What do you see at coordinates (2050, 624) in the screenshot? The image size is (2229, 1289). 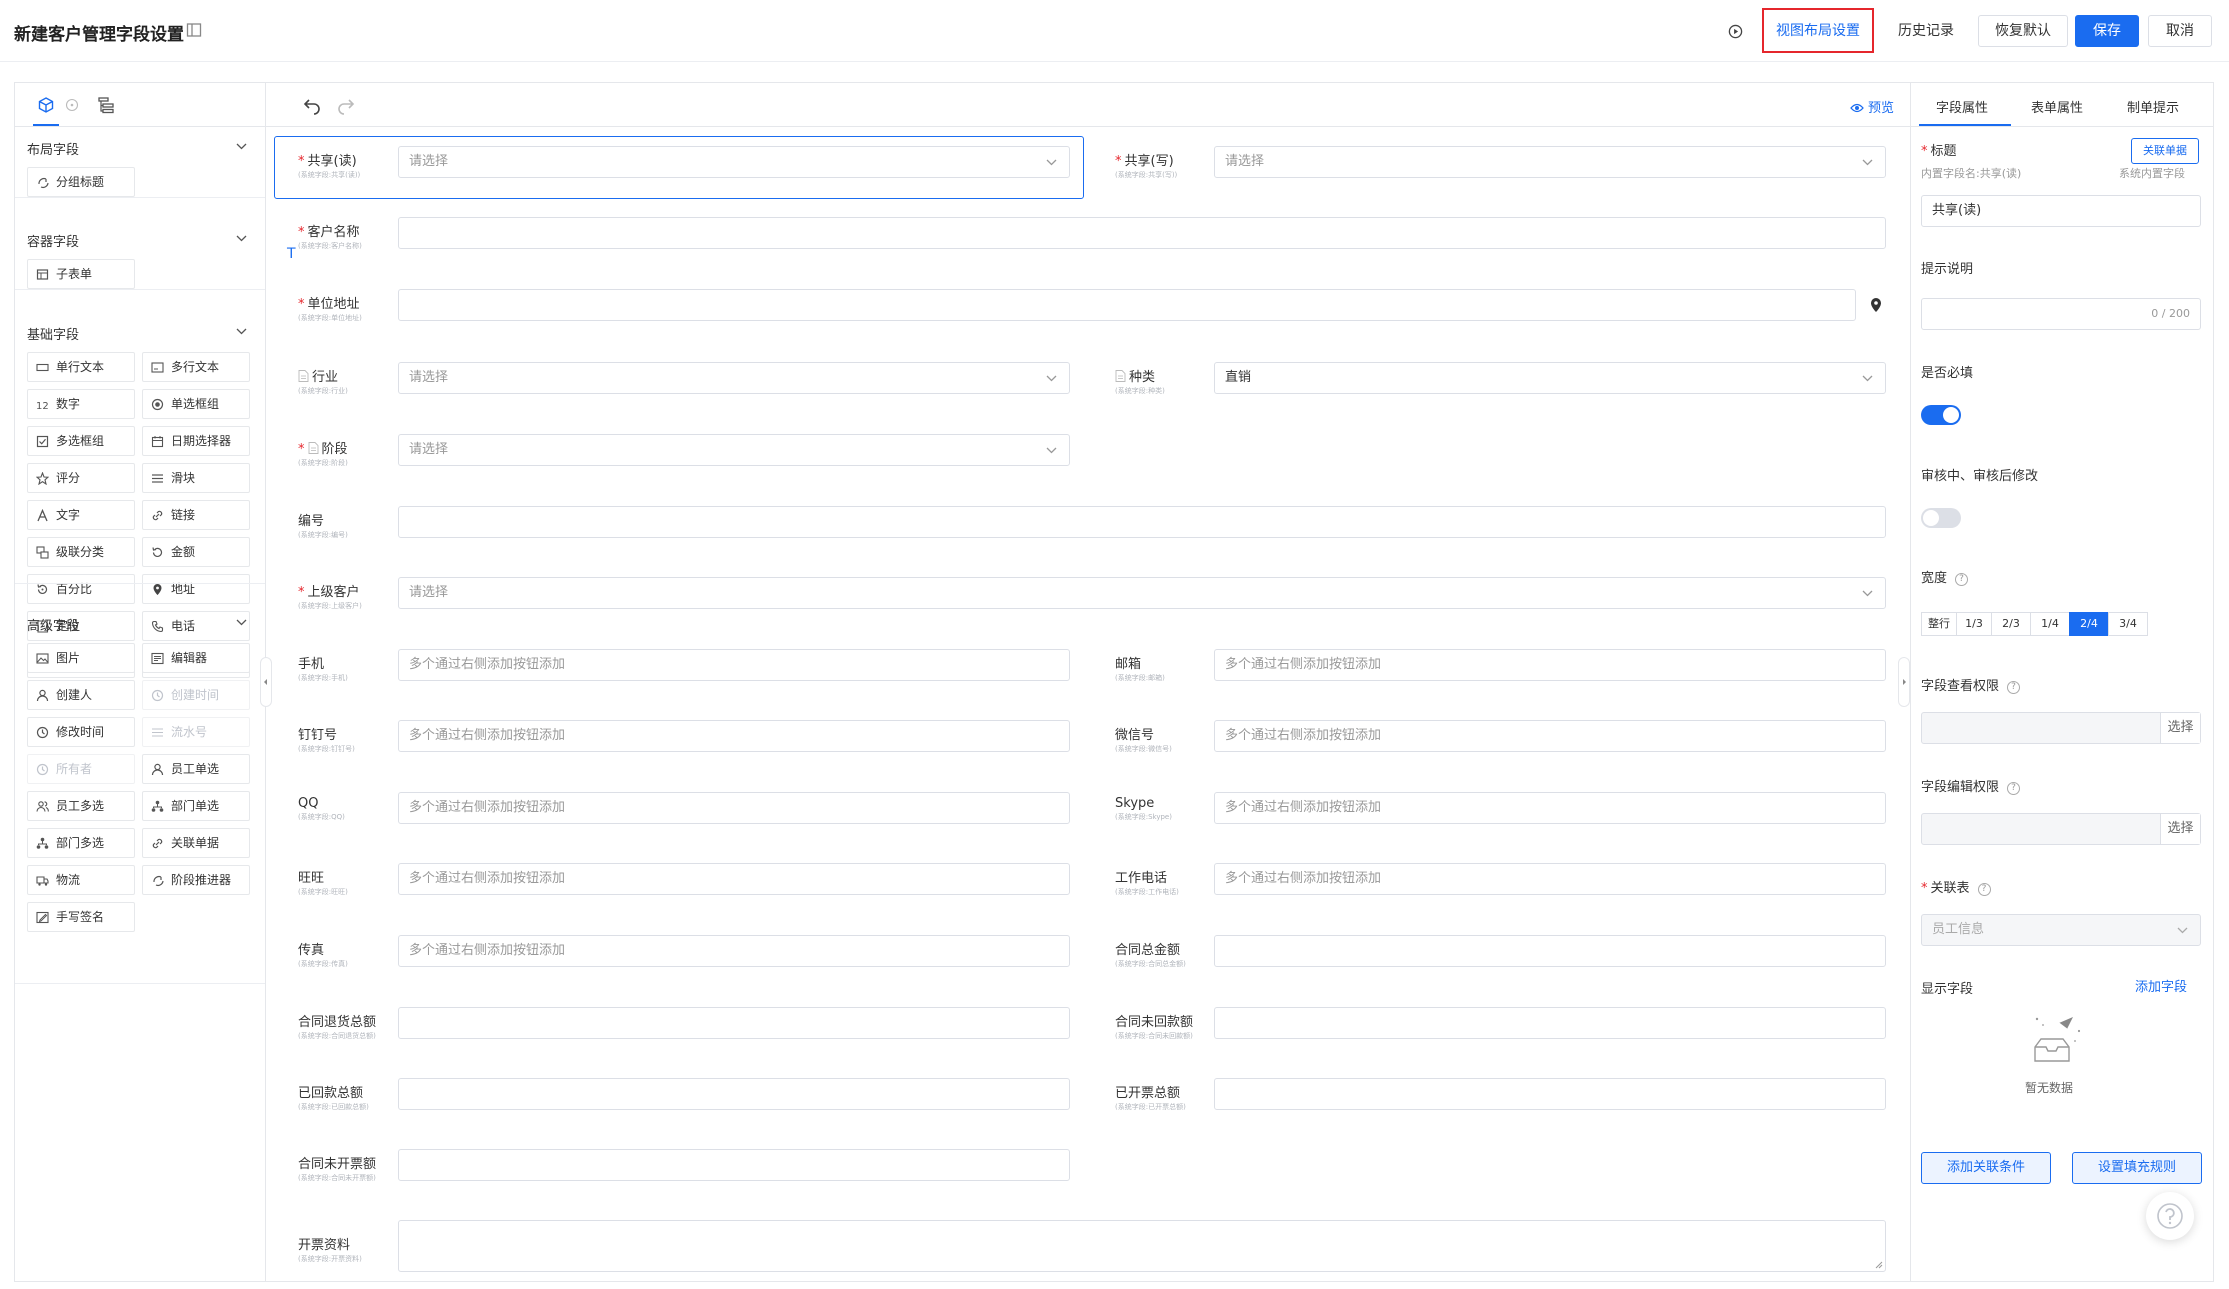 I see `width-option: 1/4` at bounding box center [2050, 624].